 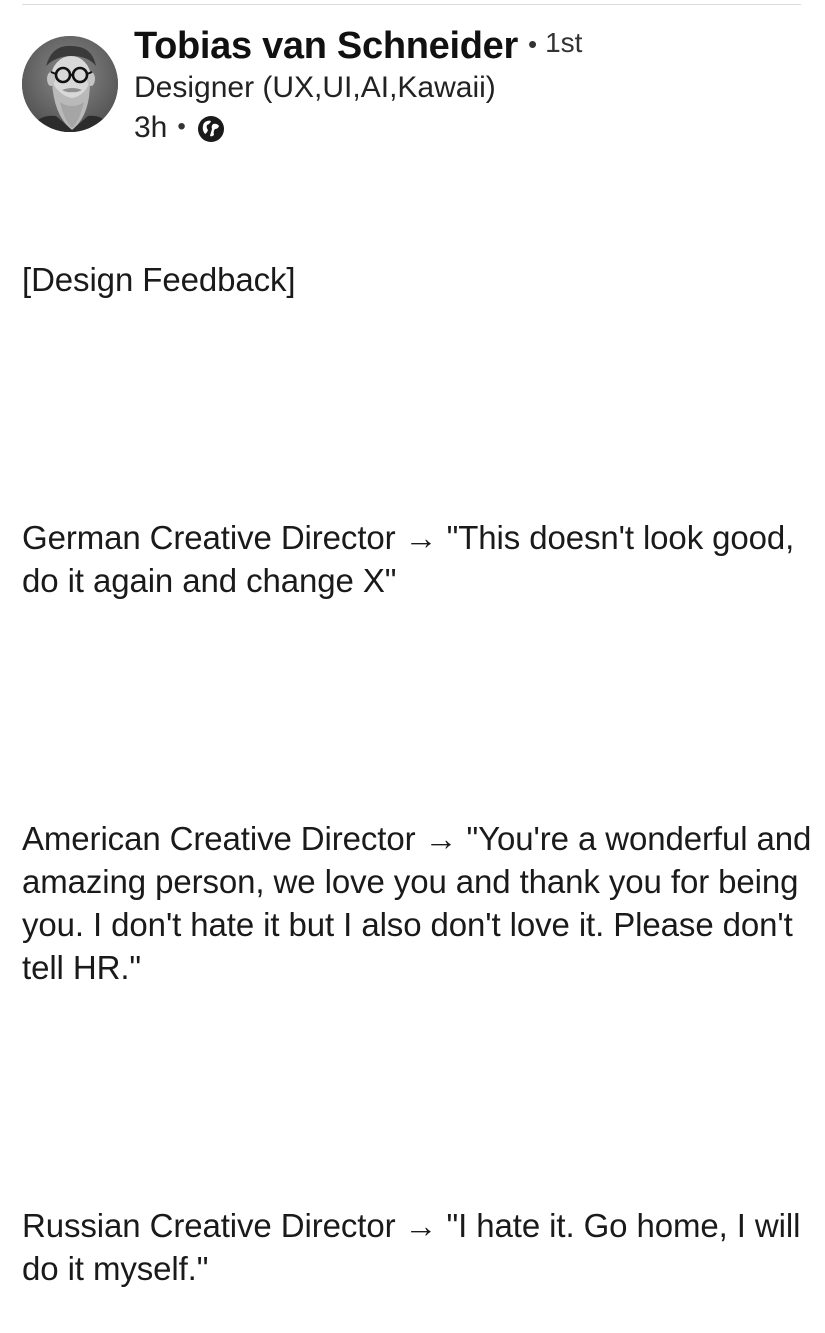 What do you see at coordinates (211, 129) in the screenshot?
I see `globe-icon` at bounding box center [211, 129].